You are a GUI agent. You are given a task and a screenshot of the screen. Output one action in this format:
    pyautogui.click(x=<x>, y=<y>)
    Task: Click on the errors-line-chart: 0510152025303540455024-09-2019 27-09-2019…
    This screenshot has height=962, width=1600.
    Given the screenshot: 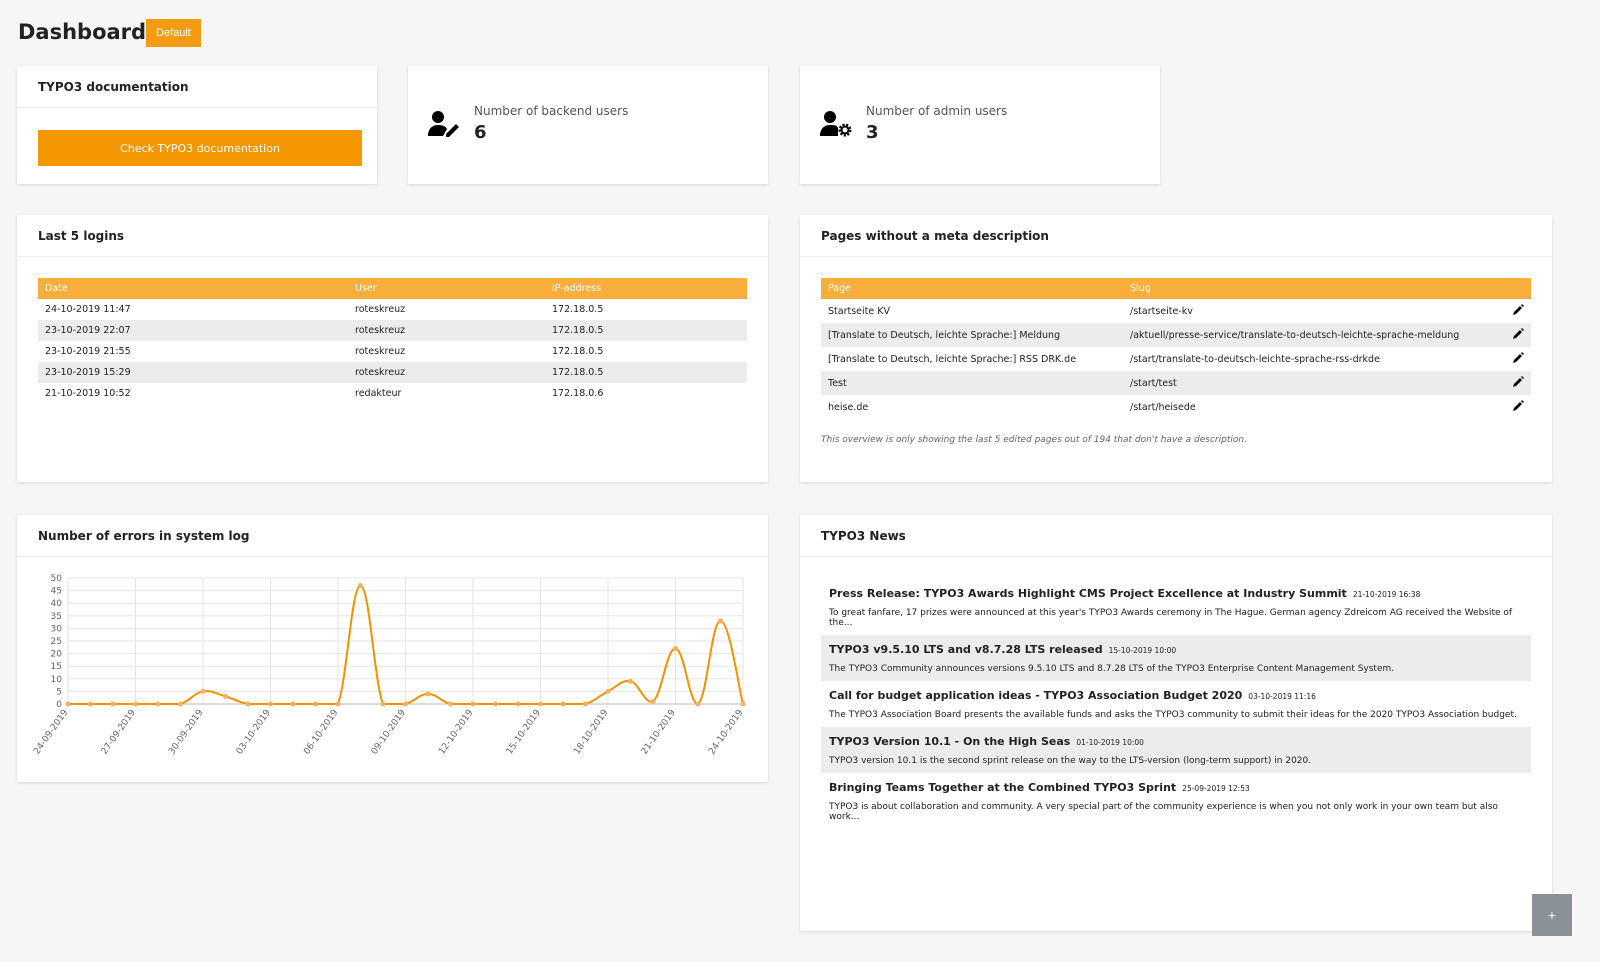 What is the action you would take?
    pyautogui.click(x=389, y=665)
    